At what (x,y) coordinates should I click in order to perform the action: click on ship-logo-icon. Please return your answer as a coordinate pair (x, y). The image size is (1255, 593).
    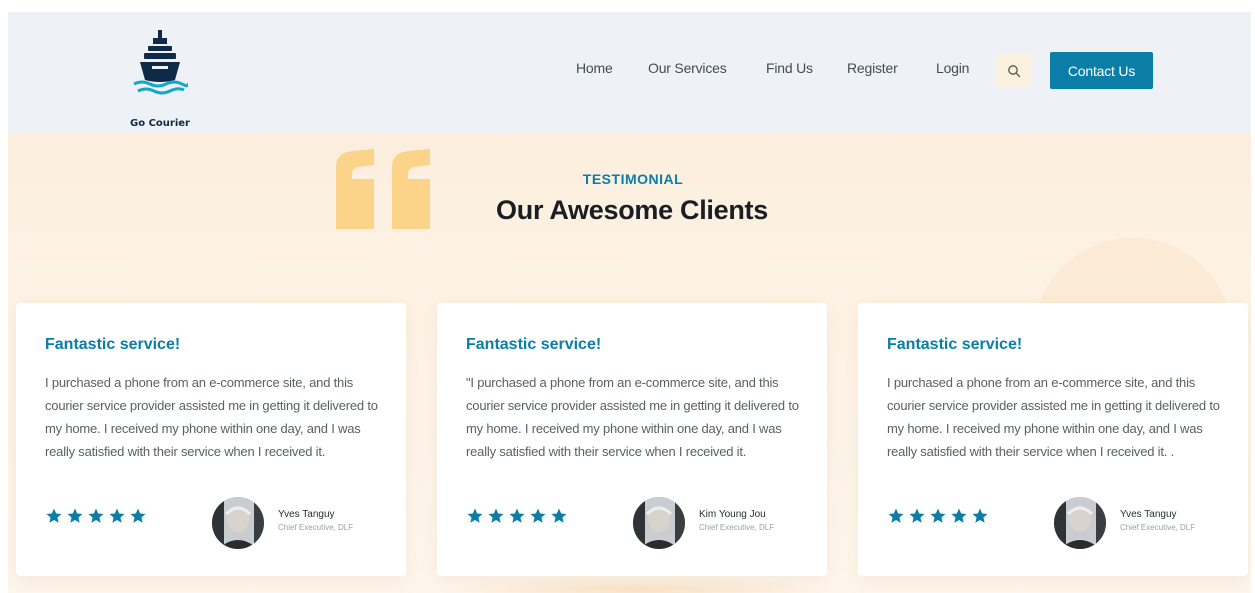
    Looking at the image, I should click on (160, 62).